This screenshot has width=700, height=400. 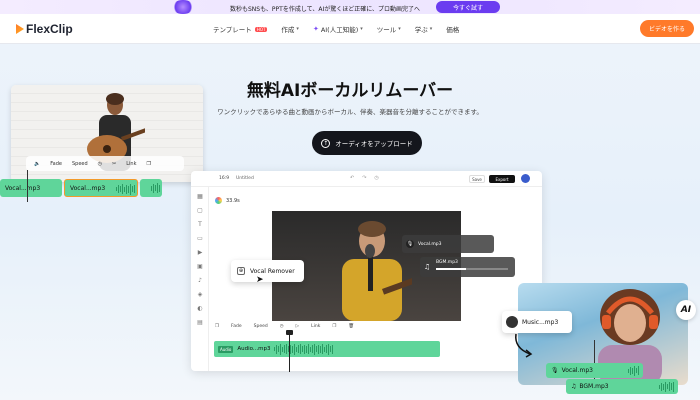 I want to click on upload-audio-button: ↑ オーディオをアップロード, so click(x=367, y=143).